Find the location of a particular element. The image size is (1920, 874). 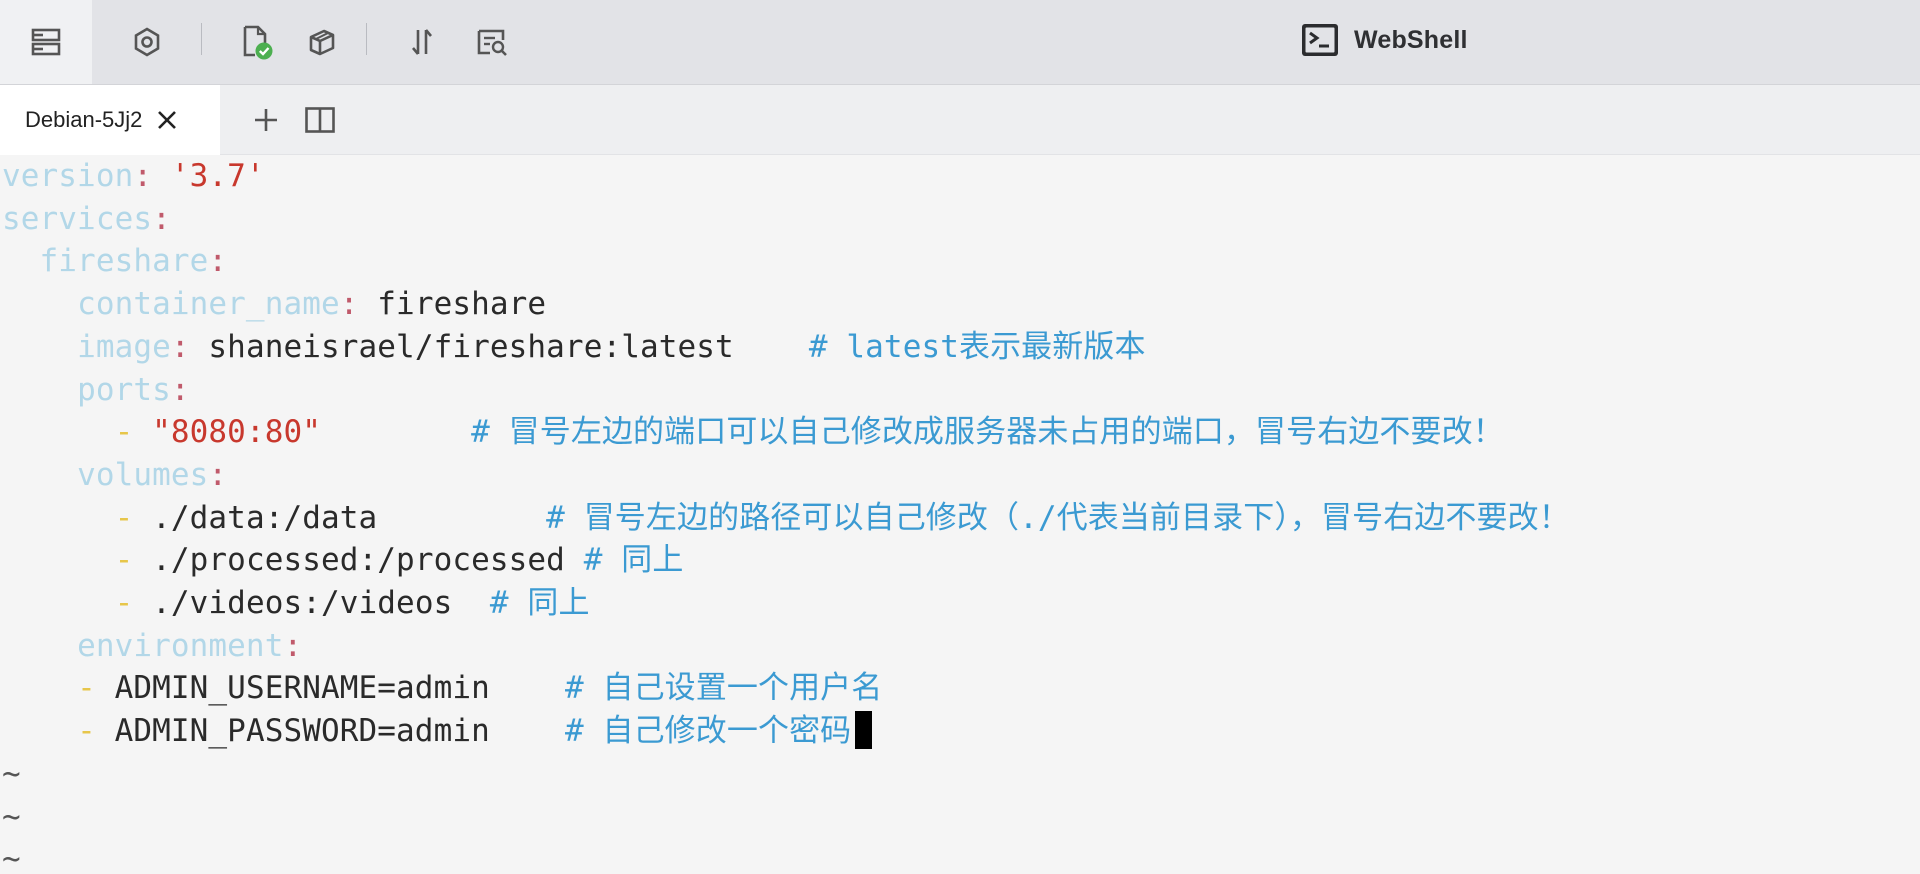

log-search-icon is located at coordinates (492, 42).